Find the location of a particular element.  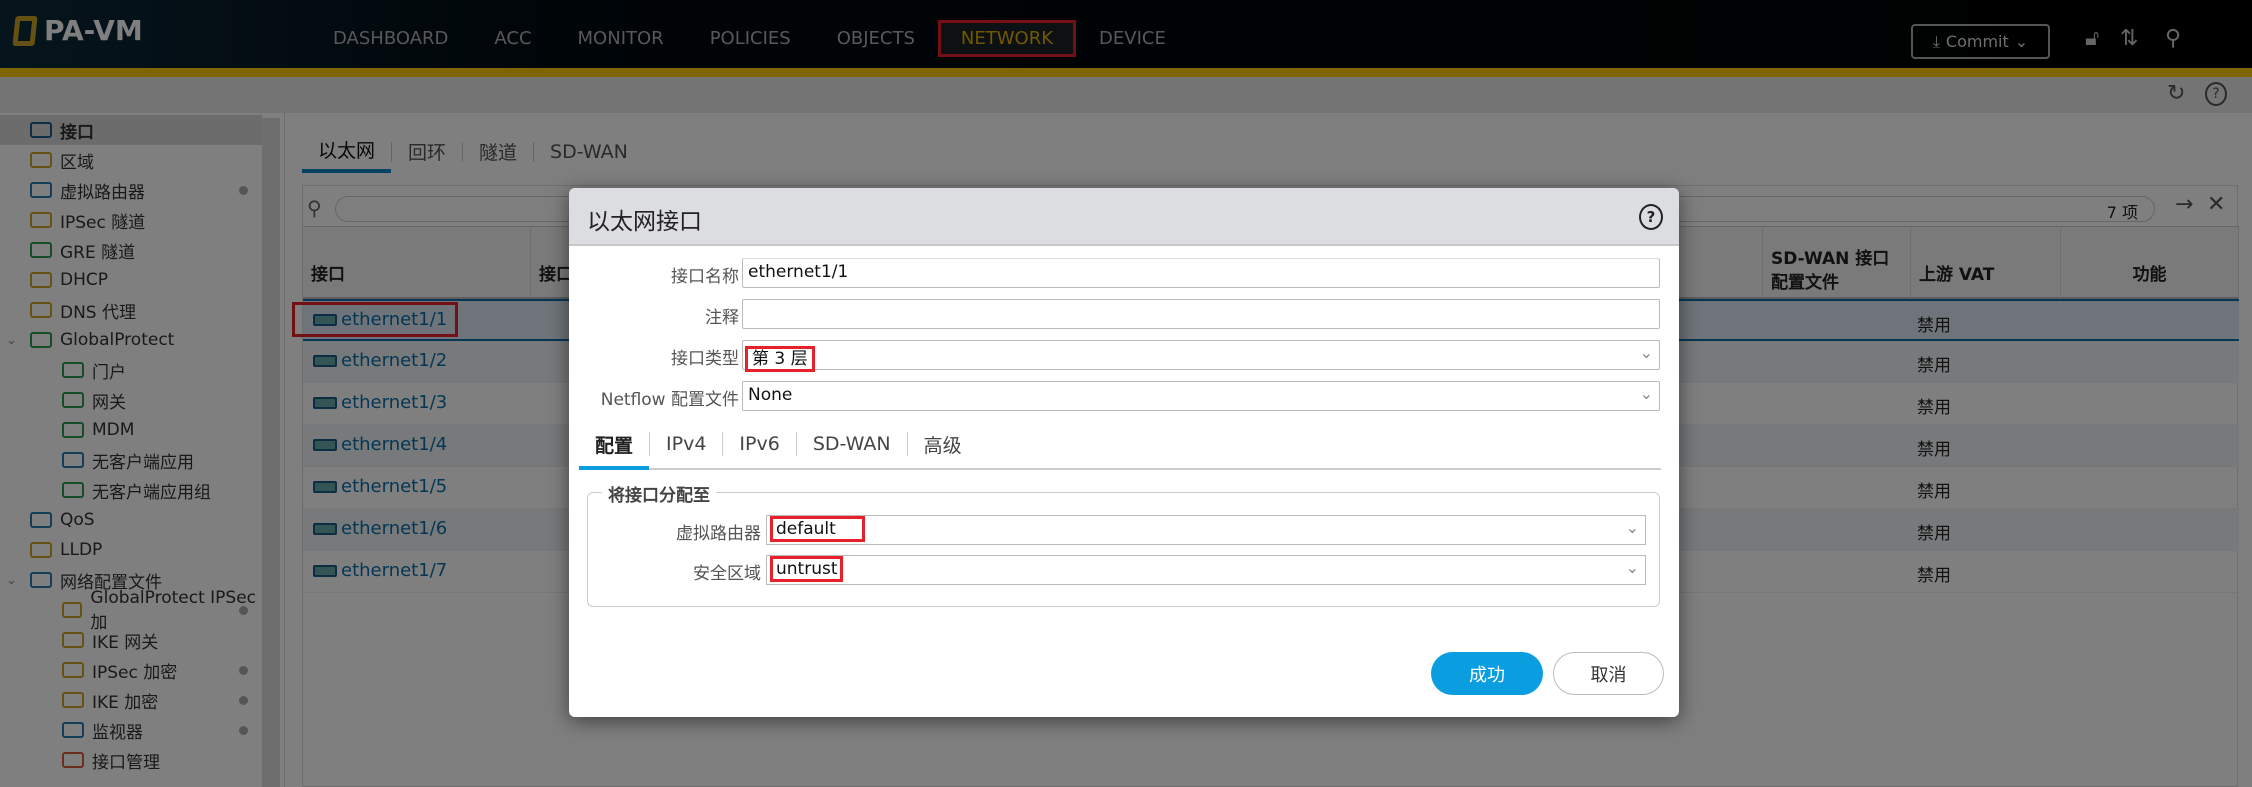

netflow-profile-select: None ⌄ is located at coordinates (1201, 396).